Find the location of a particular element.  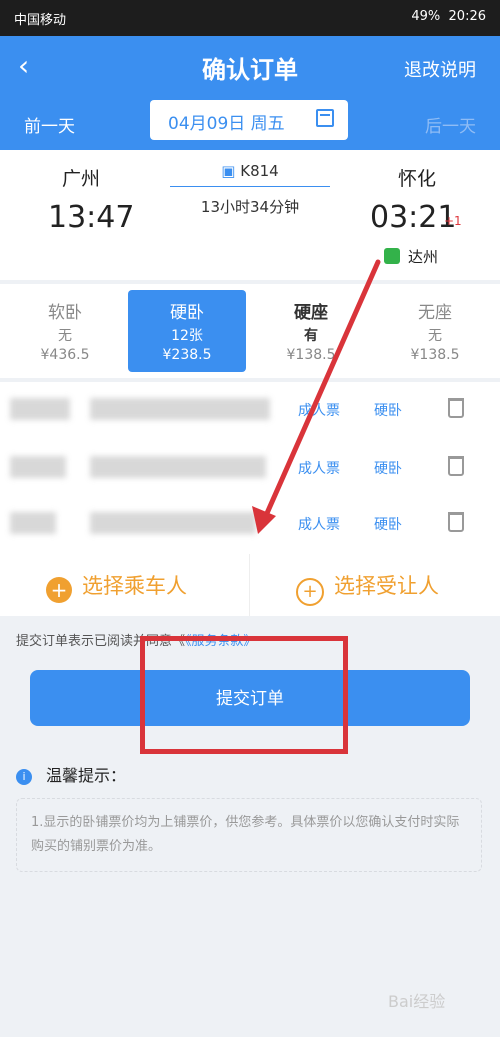

annotation-arrow is located at coordinates (316, 396).